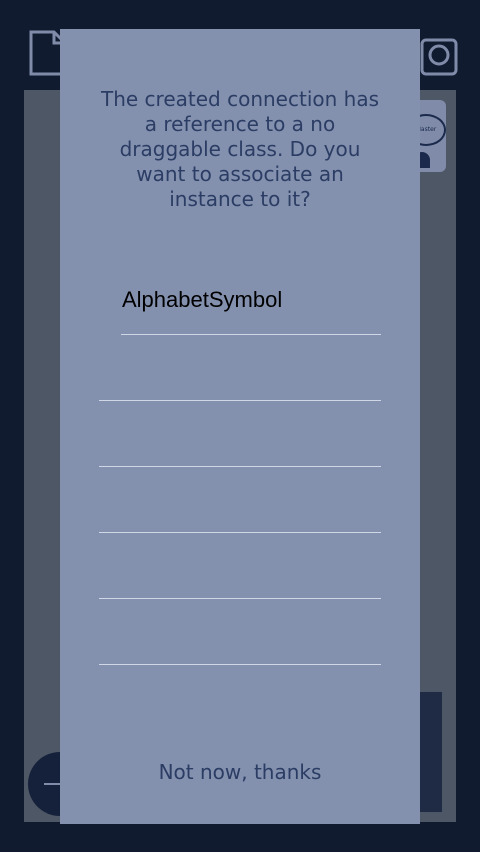 This screenshot has width=480, height=852. Describe the element at coordinates (439, 53) in the screenshot. I see `camera-icon` at that location.